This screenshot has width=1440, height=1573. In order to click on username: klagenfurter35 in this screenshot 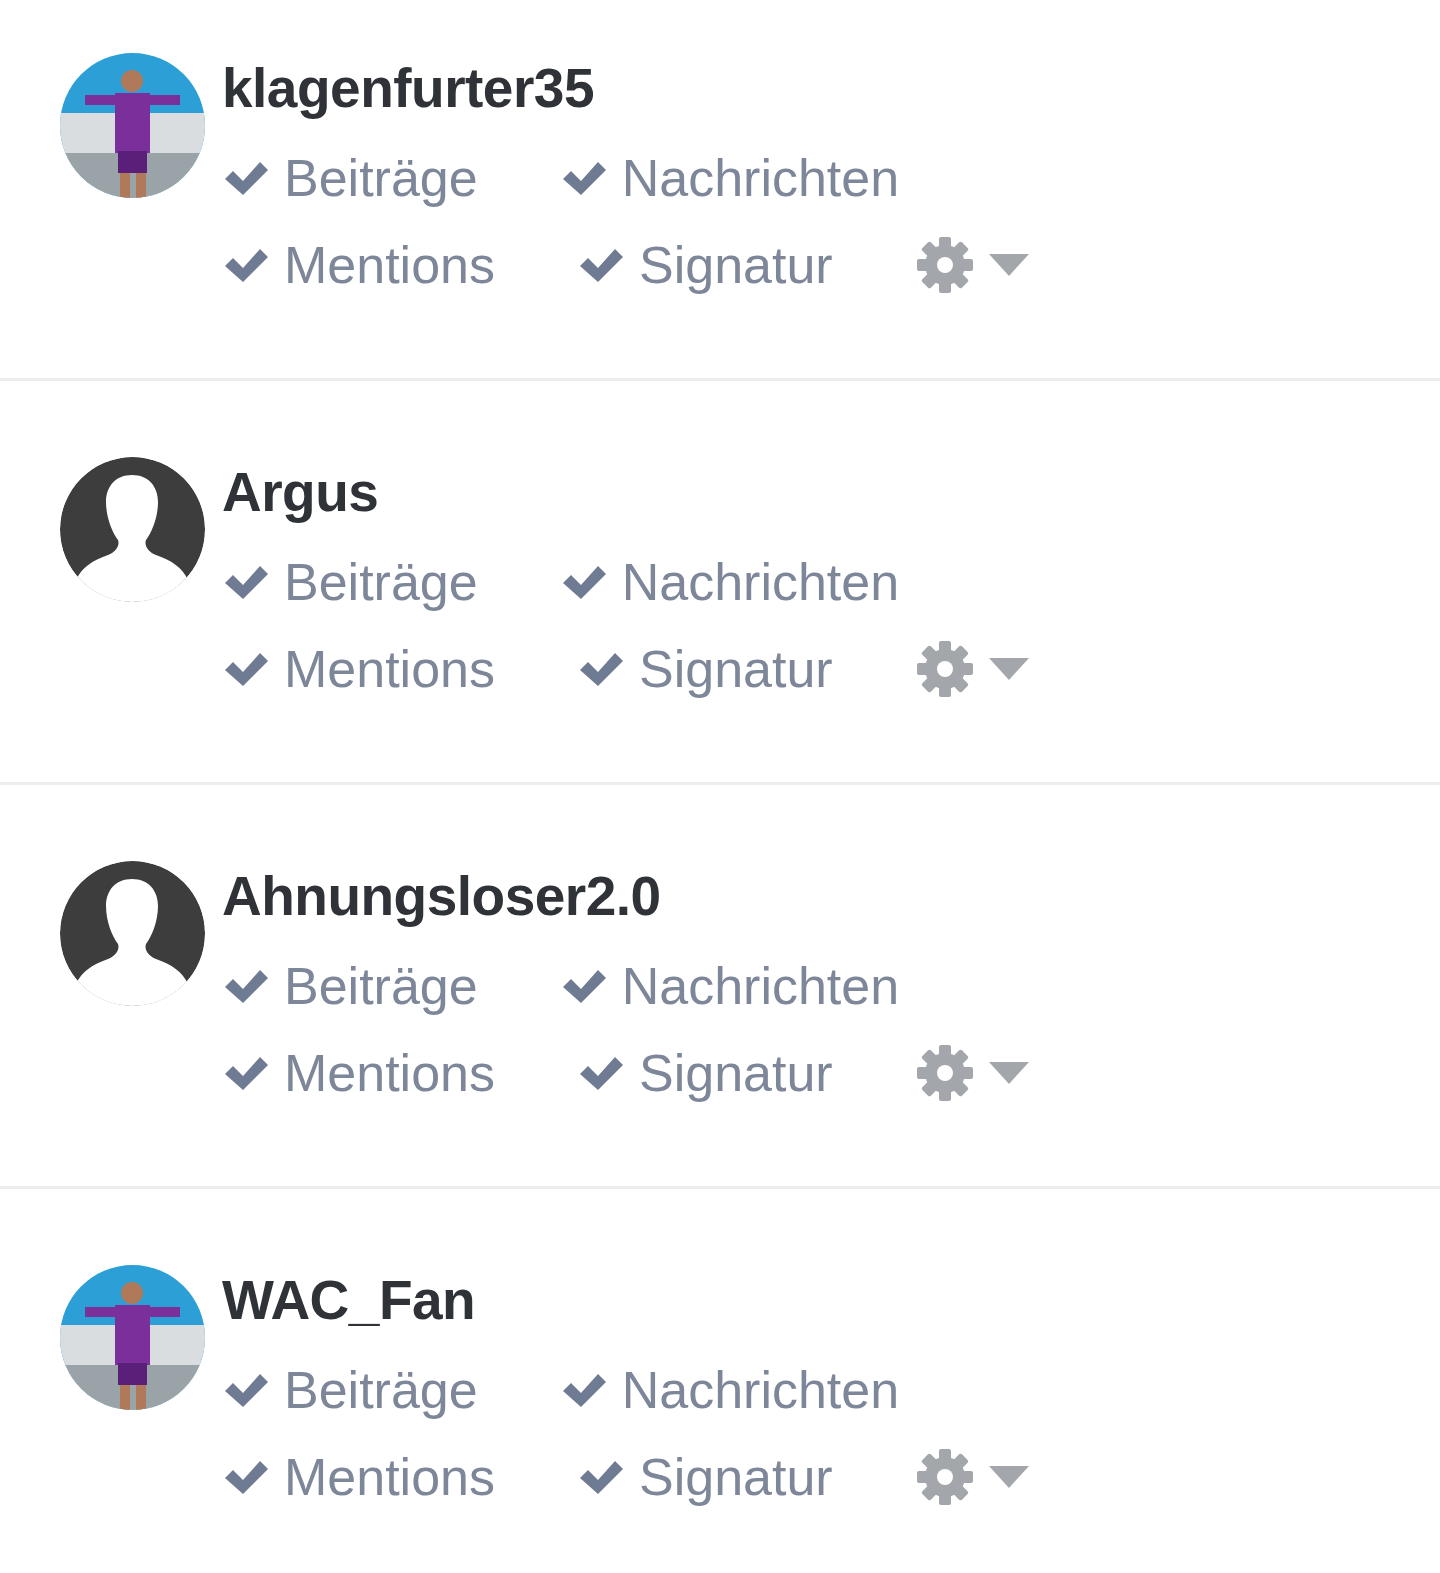, I will do `click(625, 88)`.